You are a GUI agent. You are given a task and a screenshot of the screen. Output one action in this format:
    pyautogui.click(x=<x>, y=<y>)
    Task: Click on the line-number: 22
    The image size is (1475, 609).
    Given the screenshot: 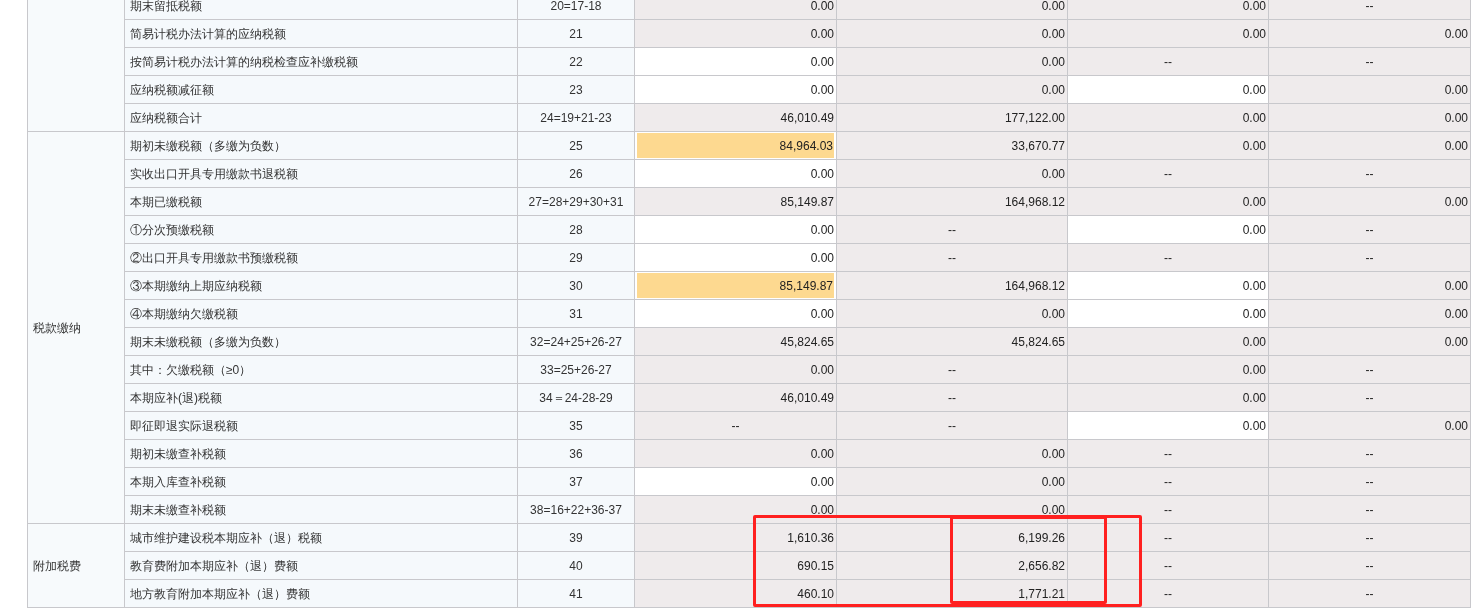 What is the action you would take?
    pyautogui.click(x=576, y=61)
    